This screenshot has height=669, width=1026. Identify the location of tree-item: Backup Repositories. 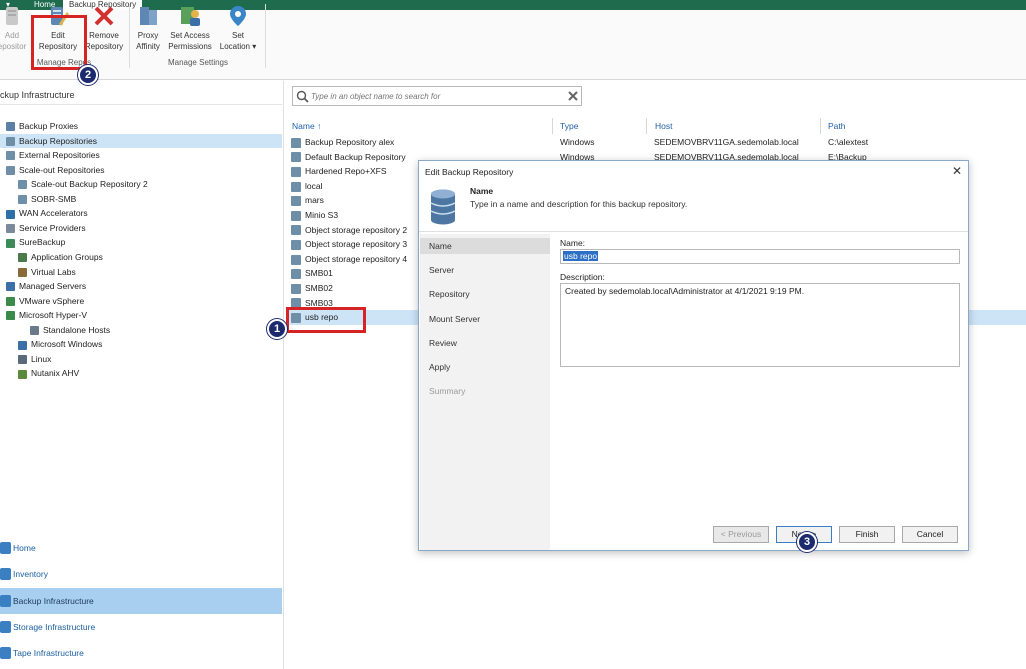
(141, 141).